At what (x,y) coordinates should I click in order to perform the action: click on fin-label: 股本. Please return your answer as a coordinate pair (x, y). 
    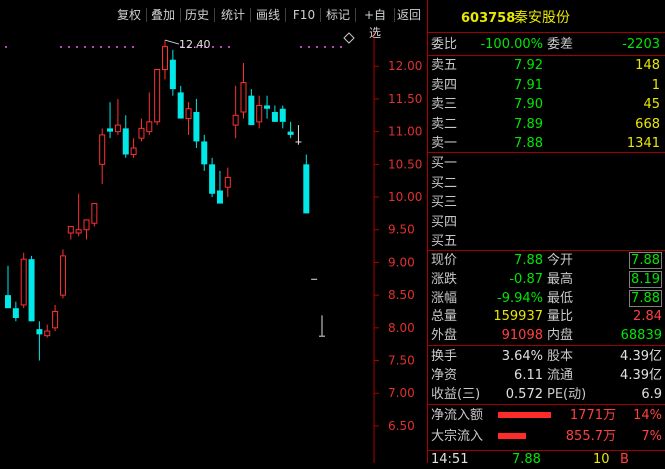
    Looking at the image, I should click on (560, 356).